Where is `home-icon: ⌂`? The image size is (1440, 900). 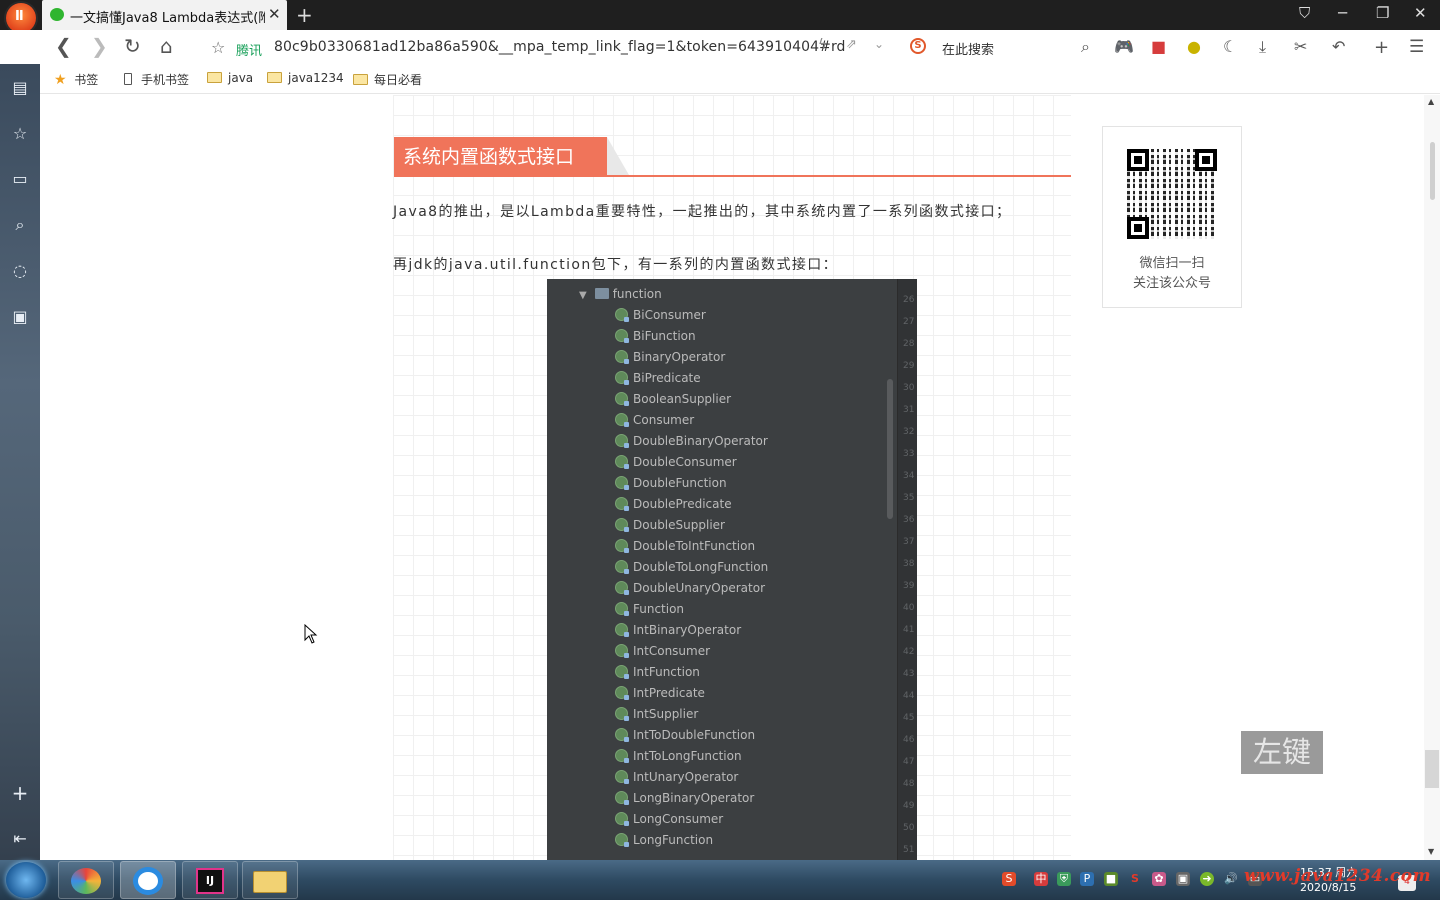 home-icon: ⌂ is located at coordinates (166, 46).